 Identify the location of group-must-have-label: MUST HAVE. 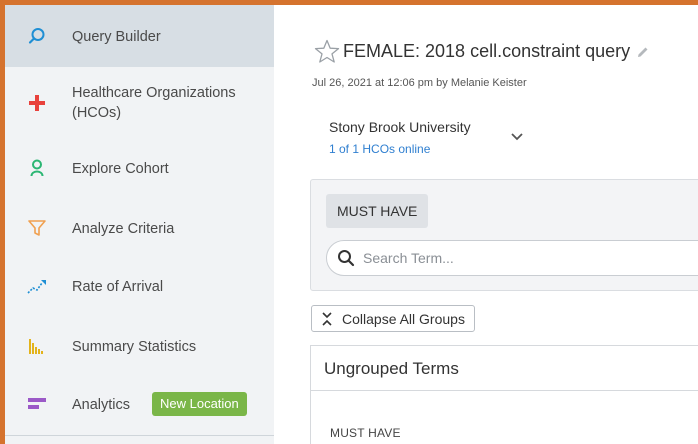
(365, 433).